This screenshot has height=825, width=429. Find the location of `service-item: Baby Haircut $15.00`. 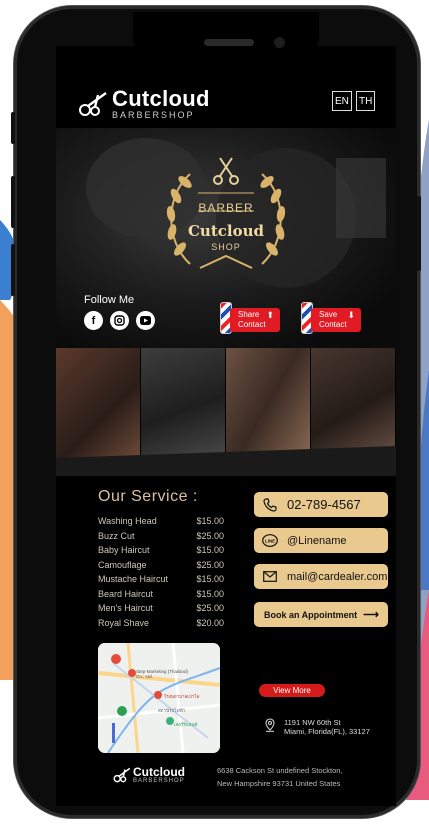

service-item: Baby Haircut $15.00 is located at coordinates (161, 552).